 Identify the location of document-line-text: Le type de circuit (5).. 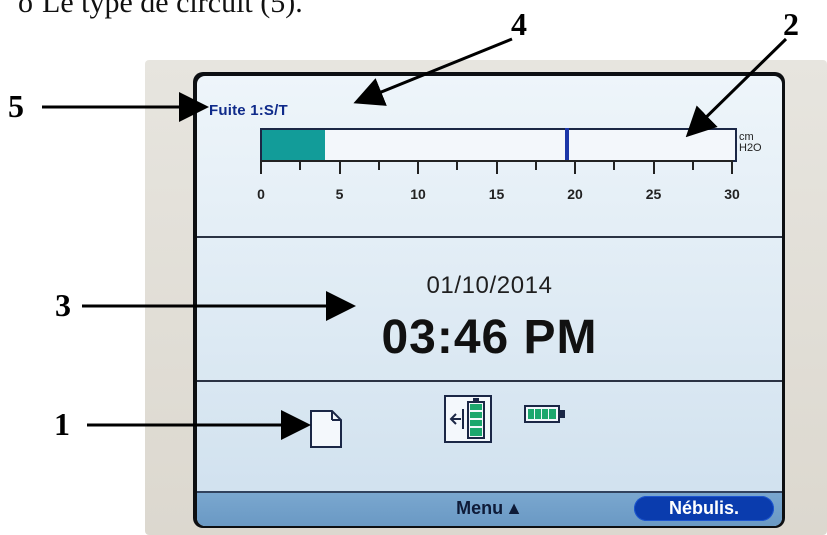
(172, 9).